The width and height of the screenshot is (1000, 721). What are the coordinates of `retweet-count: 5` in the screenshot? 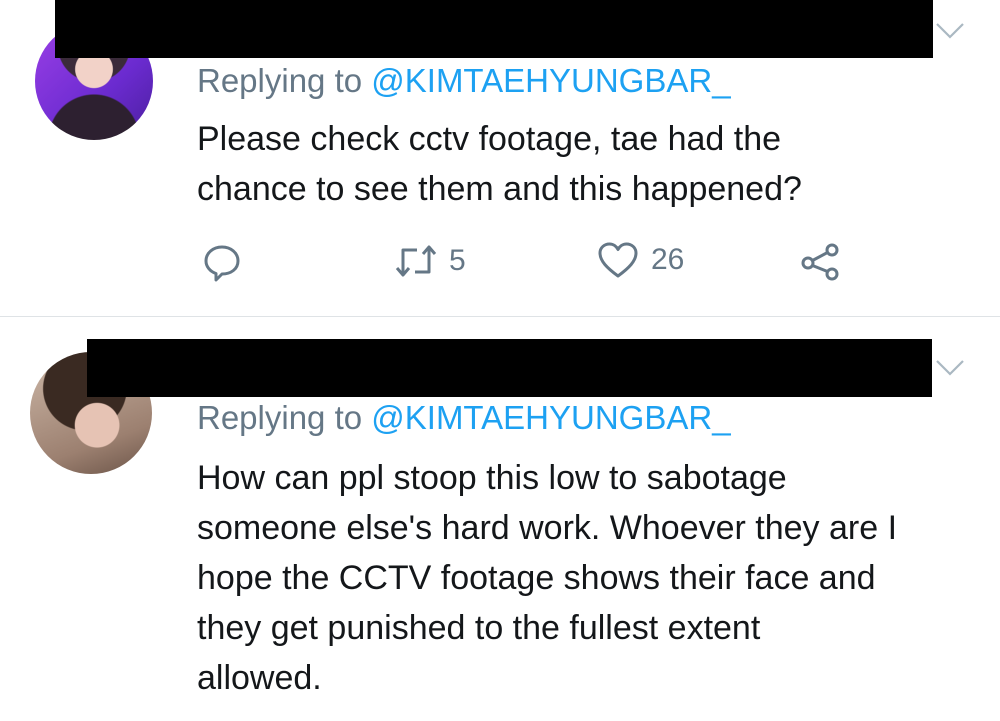 It's located at (457, 260).